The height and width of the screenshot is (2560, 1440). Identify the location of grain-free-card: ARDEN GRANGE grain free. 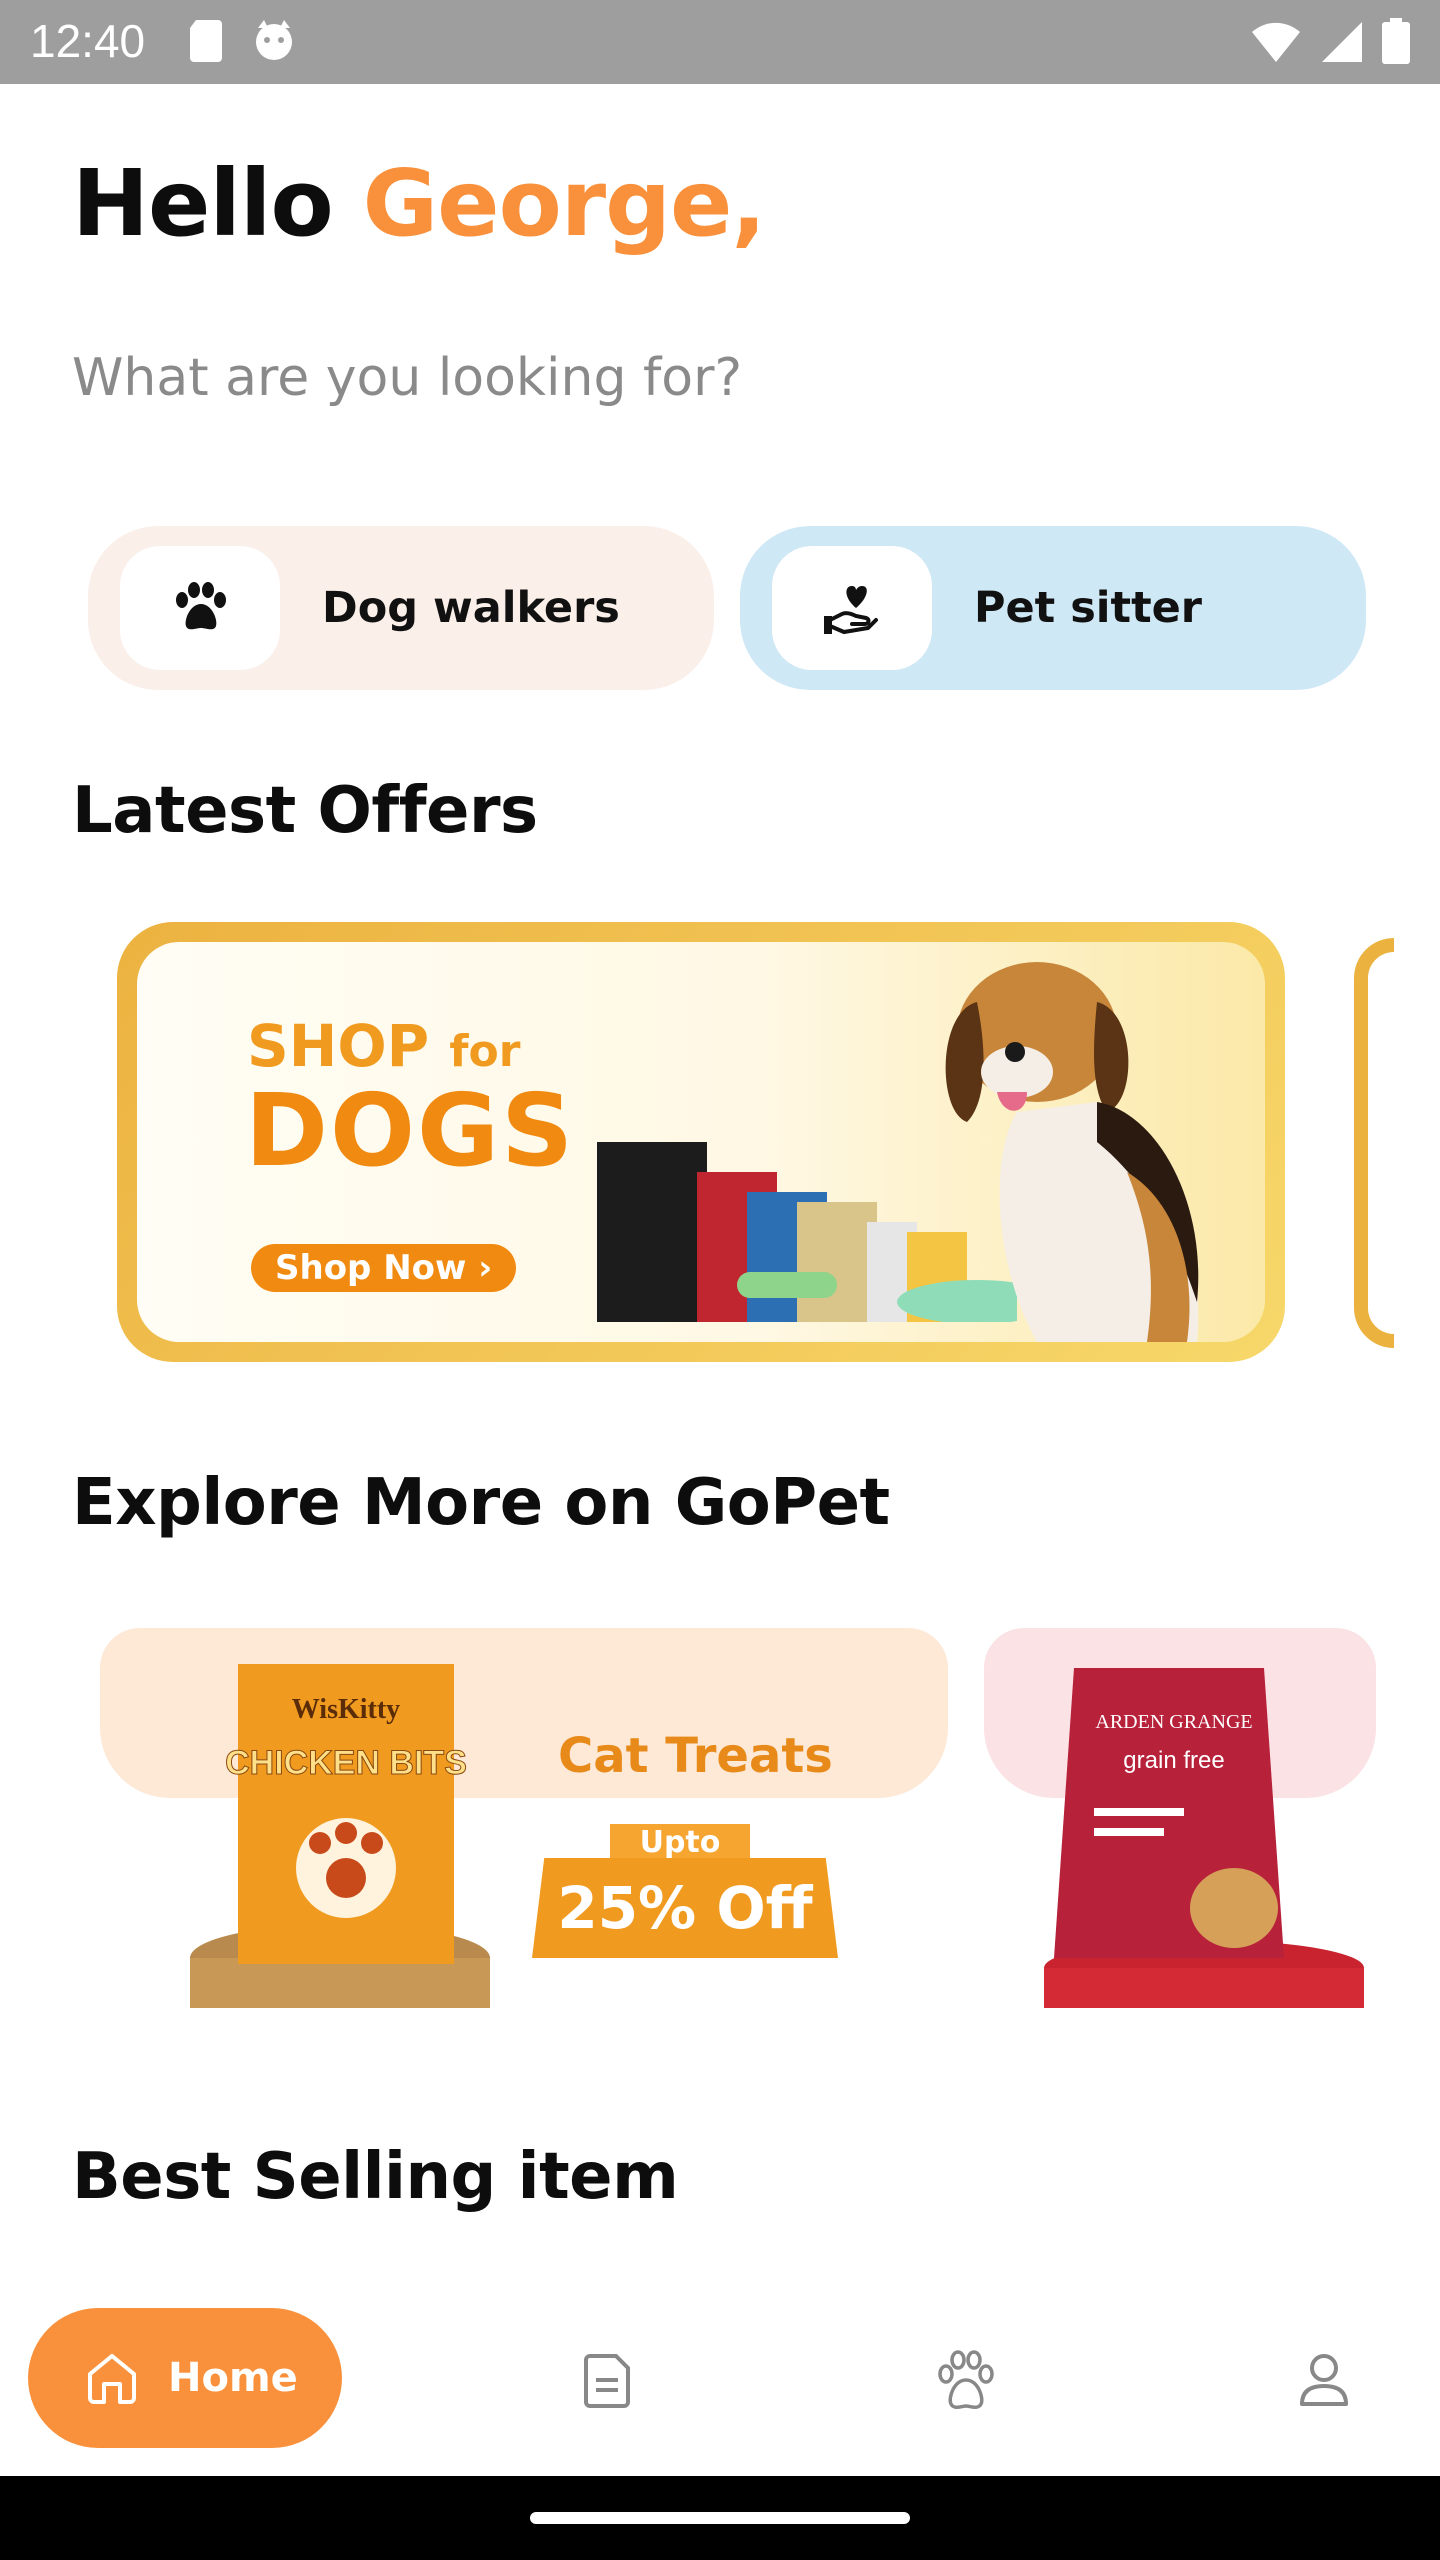
(1180, 1818).